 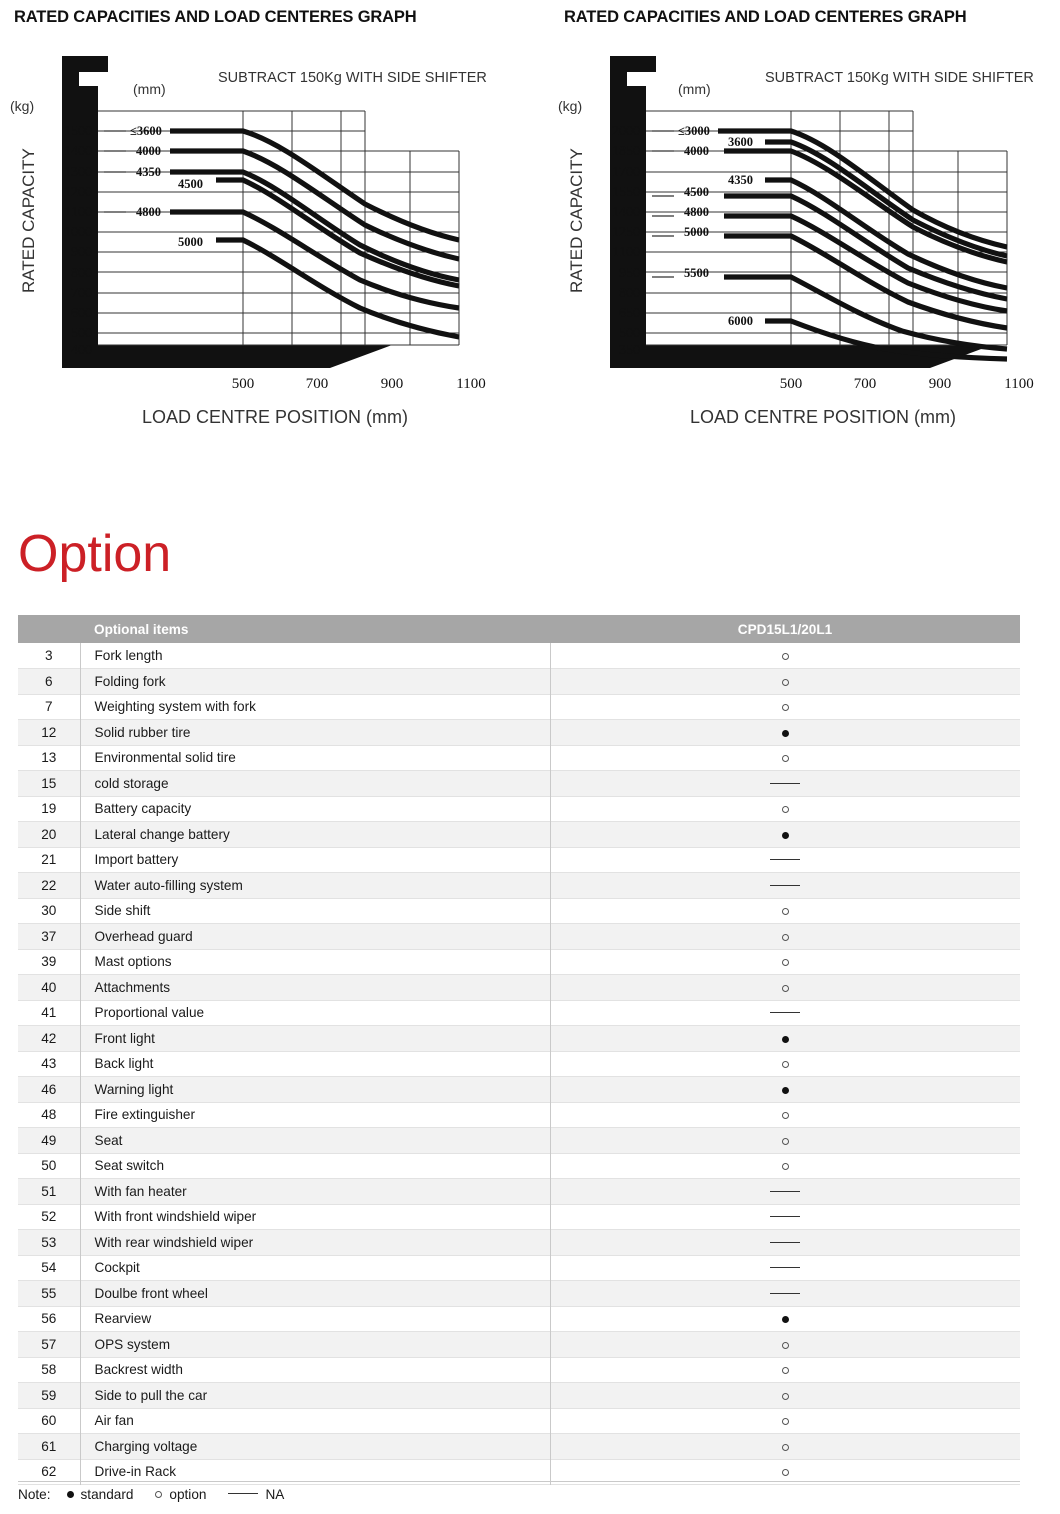 I want to click on row-number: 50, so click(x=49, y=1166).